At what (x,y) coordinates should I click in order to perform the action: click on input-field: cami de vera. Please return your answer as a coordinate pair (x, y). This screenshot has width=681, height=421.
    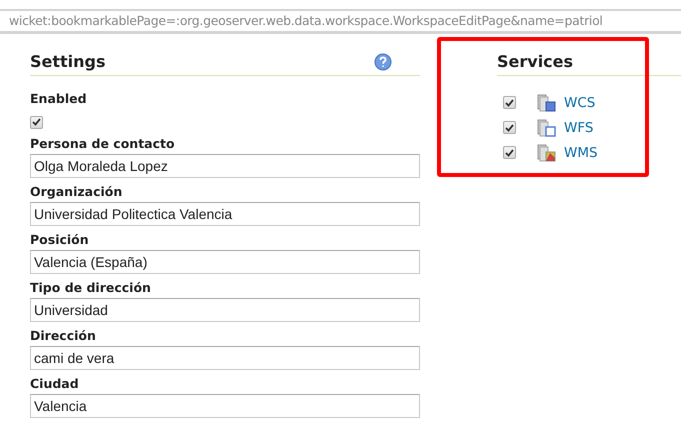
    Looking at the image, I should click on (225, 358).